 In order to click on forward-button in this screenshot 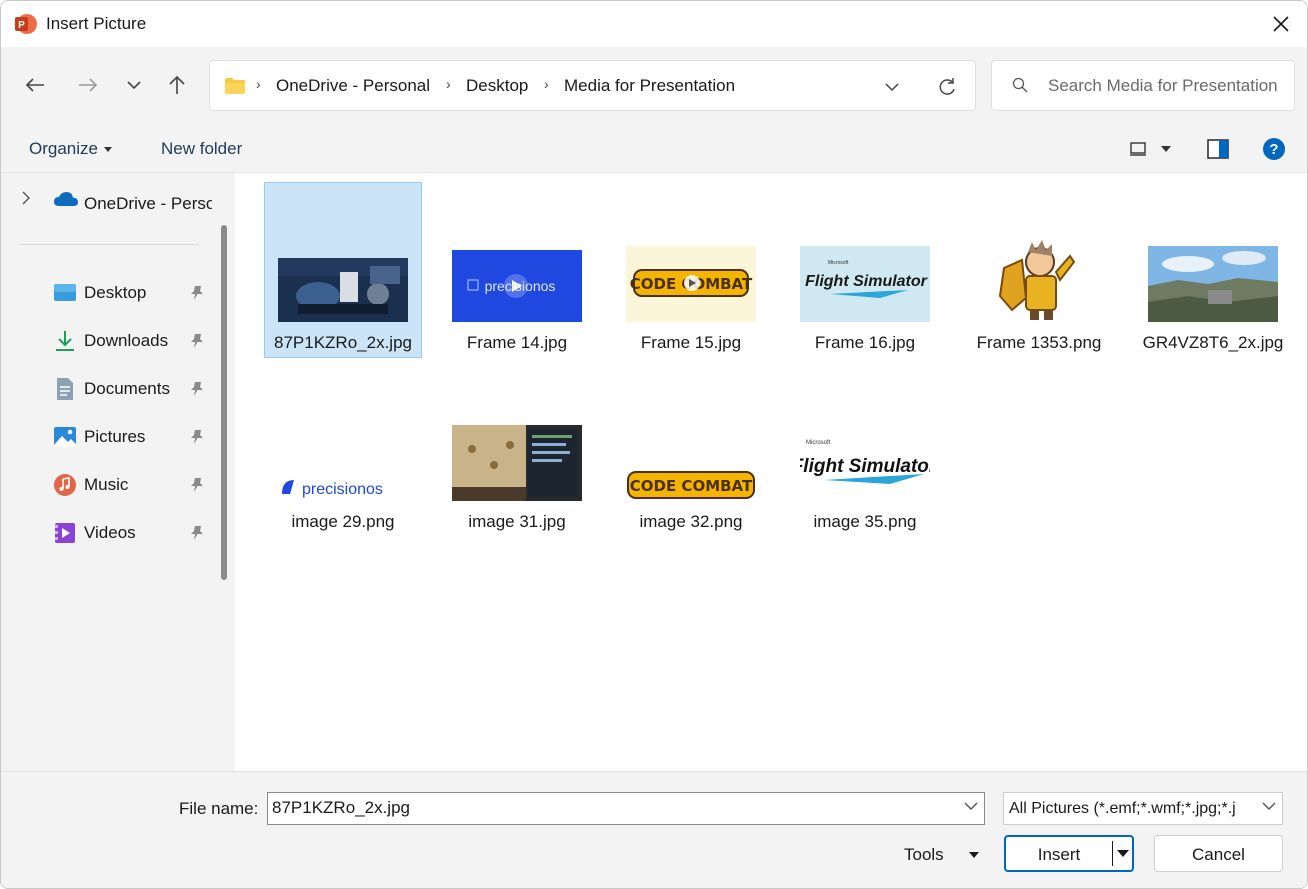, I will do `click(88, 85)`.